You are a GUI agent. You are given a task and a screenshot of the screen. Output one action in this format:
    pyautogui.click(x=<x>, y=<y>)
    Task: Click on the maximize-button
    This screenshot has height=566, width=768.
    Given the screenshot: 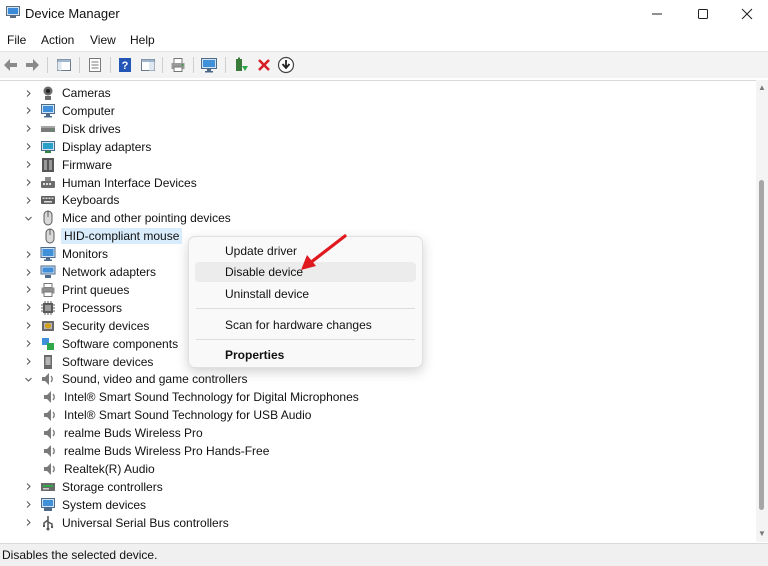 What is the action you would take?
    pyautogui.click(x=703, y=14)
    